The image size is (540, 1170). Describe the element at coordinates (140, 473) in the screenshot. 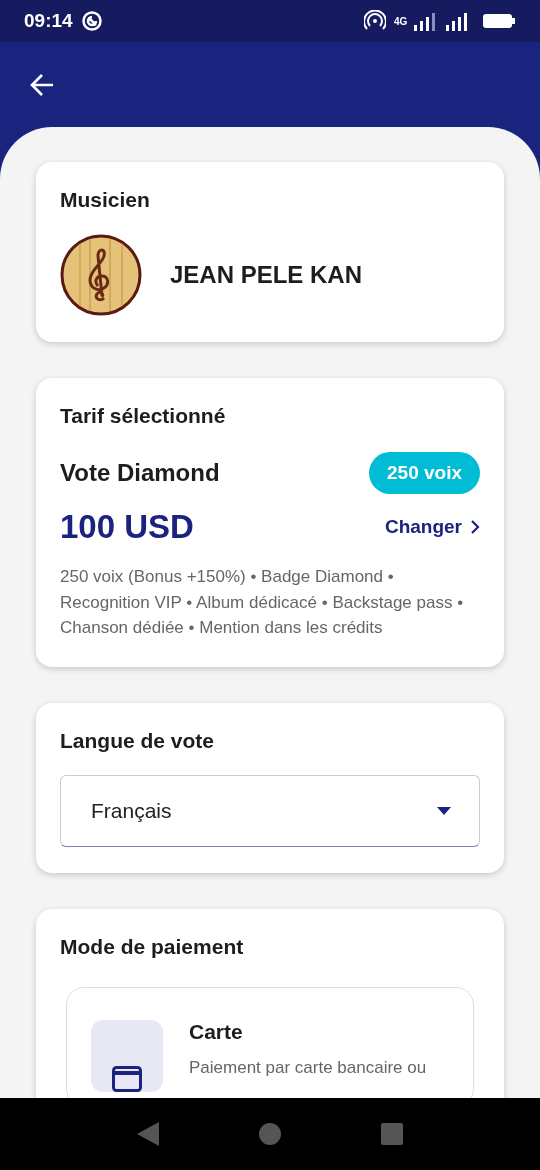

I see `plan-name: Vote Diamond` at that location.